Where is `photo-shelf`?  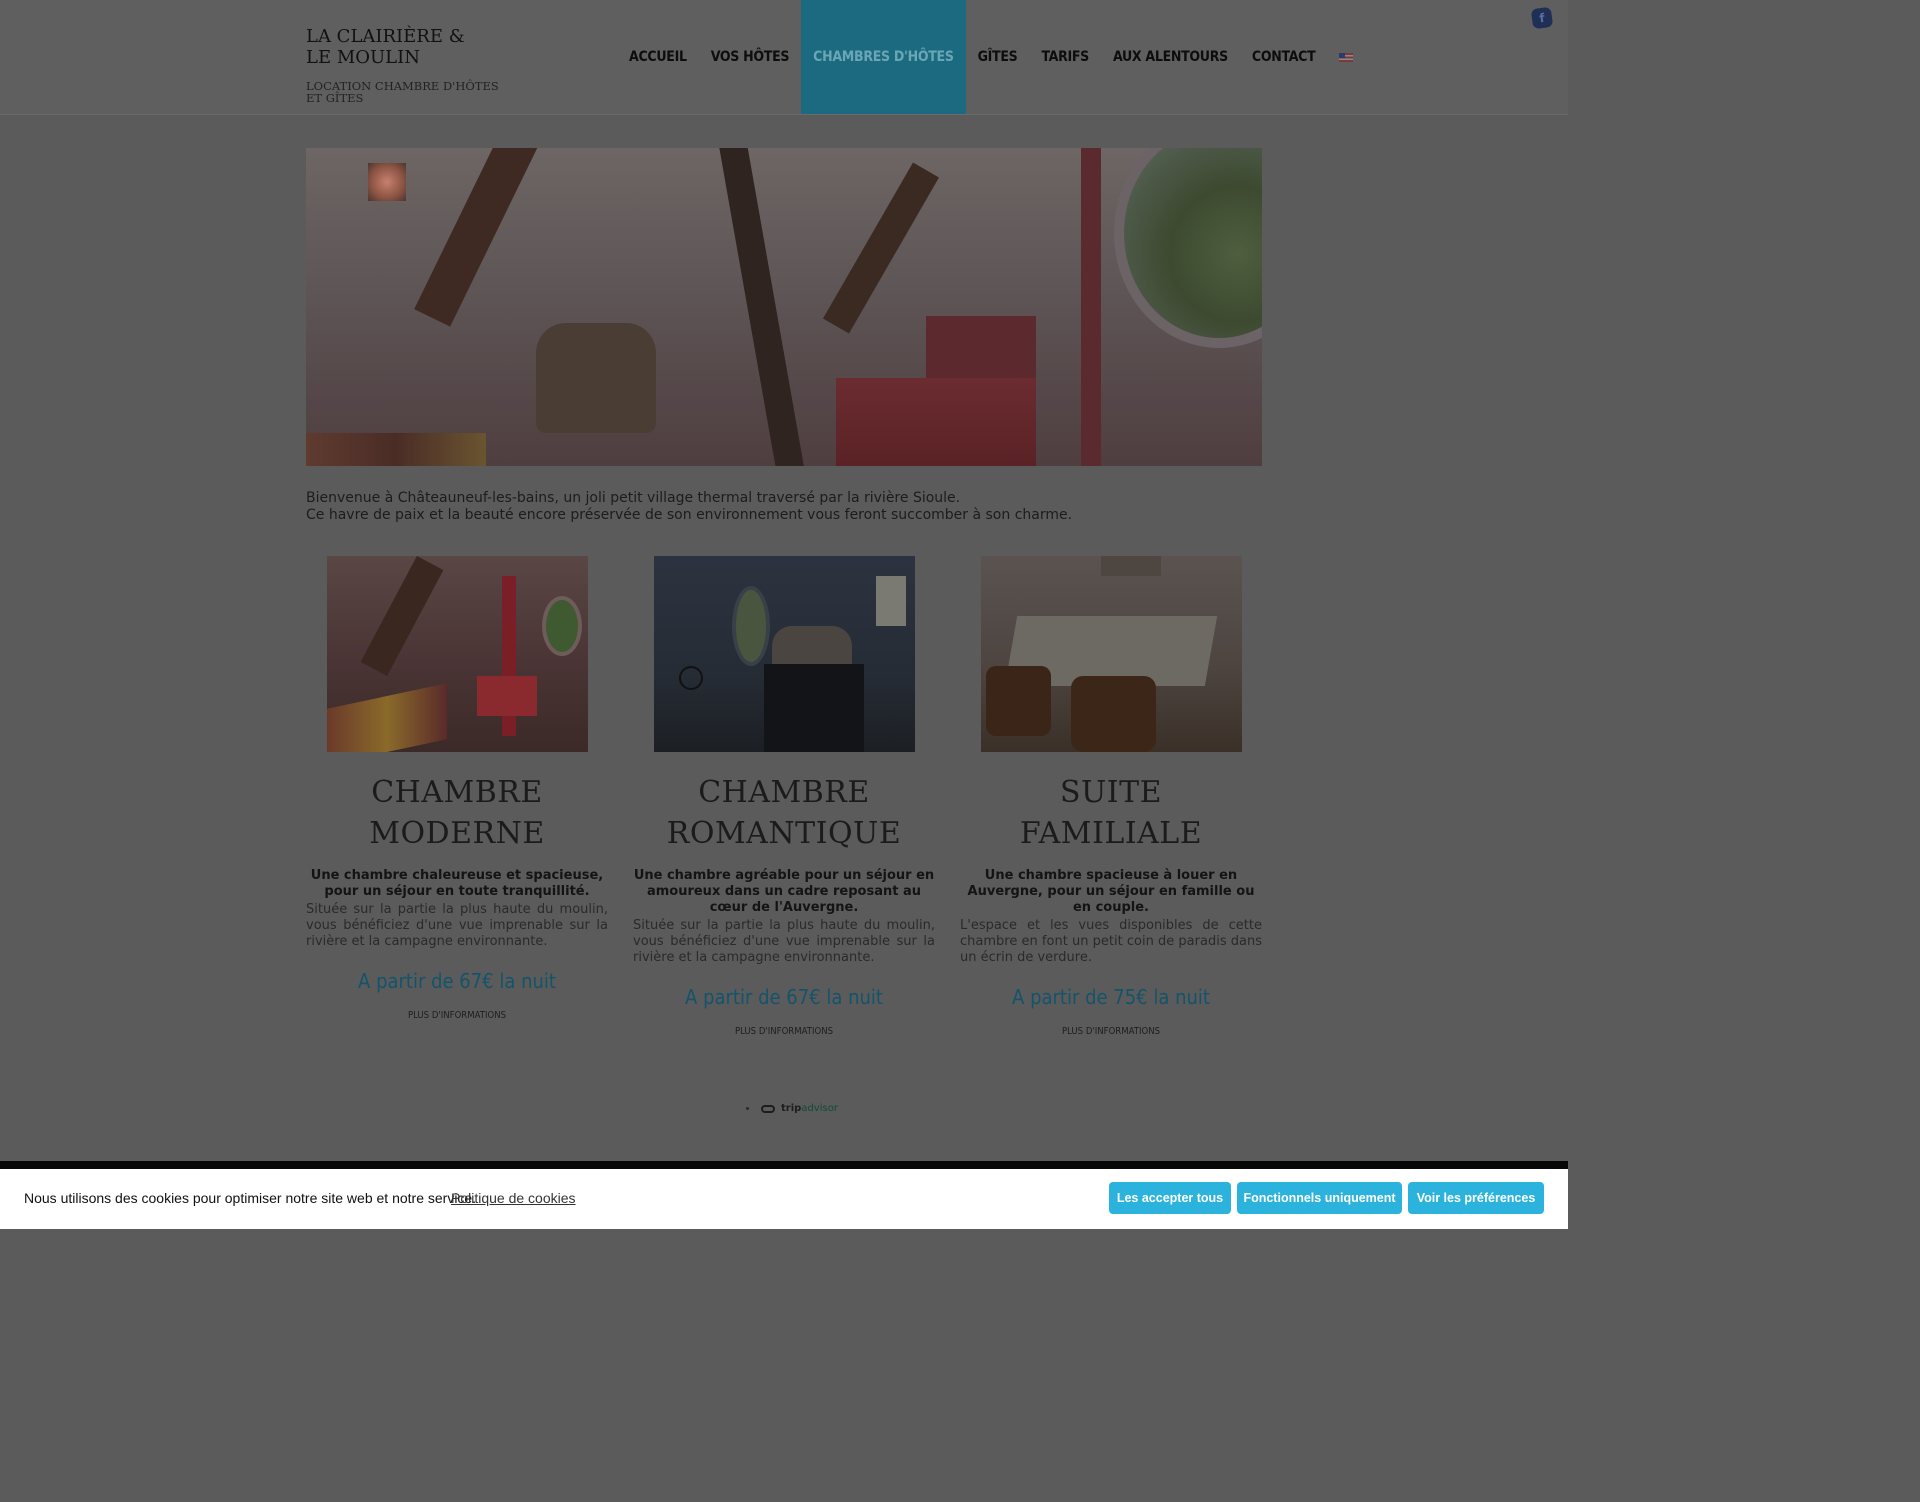 photo-shelf is located at coordinates (1130, 566).